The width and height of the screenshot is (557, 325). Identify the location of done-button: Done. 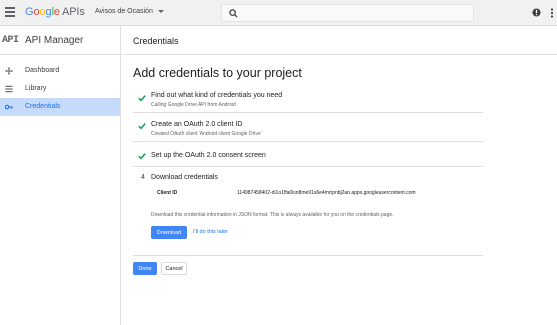
(145, 268).